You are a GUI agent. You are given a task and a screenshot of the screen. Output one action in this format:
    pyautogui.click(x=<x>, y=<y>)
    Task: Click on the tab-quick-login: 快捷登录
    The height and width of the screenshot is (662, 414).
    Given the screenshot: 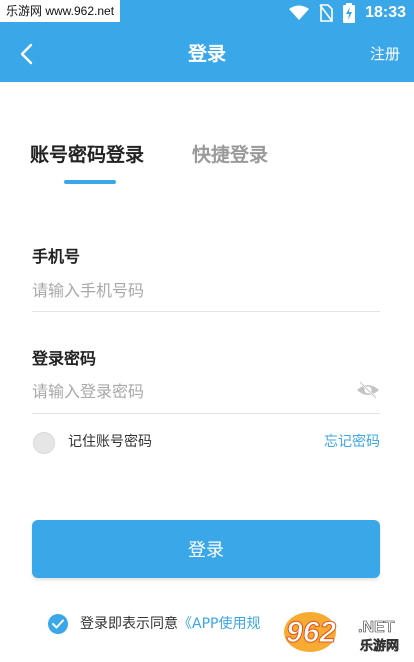 What is the action you would take?
    pyautogui.click(x=230, y=153)
    